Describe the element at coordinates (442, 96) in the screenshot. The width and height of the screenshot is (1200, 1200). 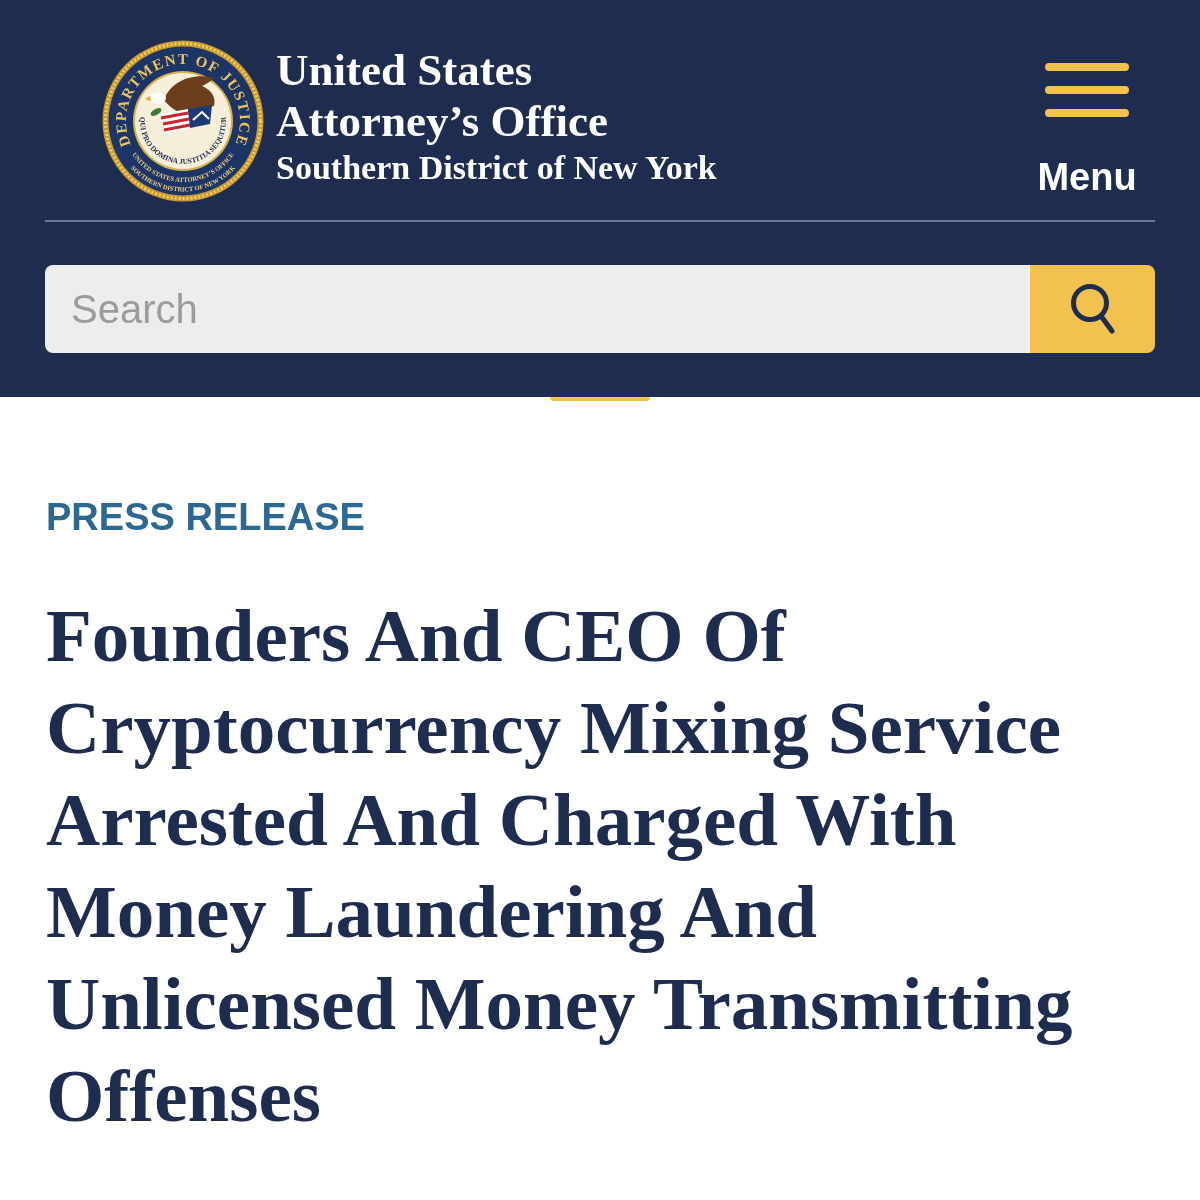
I see `office-name: United States Attorney’s Office` at that location.